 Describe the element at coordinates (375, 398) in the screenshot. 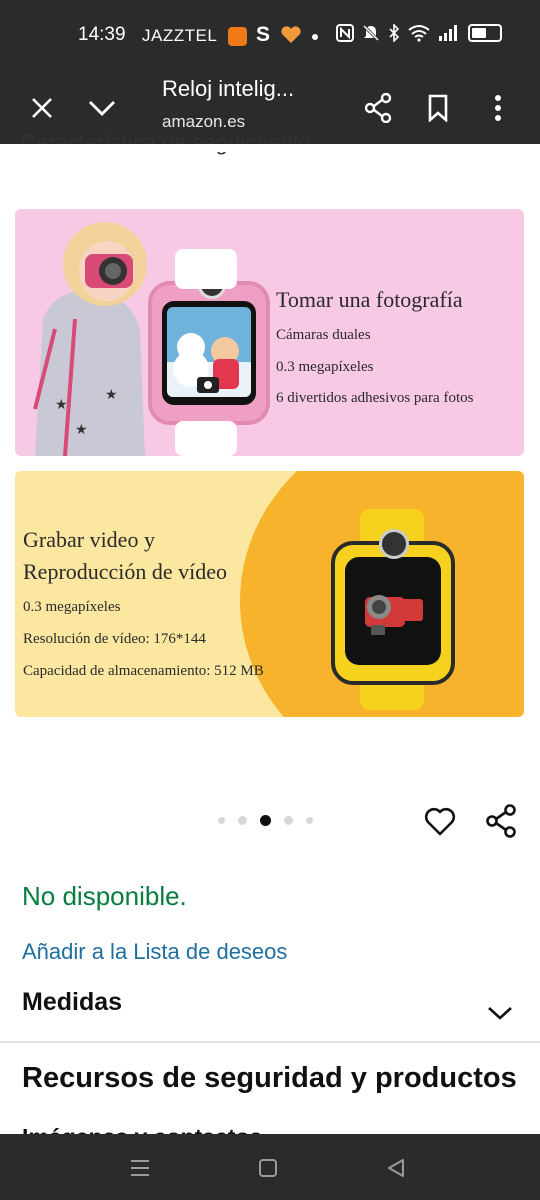

I see `banner1-line-3: 6 divertidos adhesivos para fotos` at that location.